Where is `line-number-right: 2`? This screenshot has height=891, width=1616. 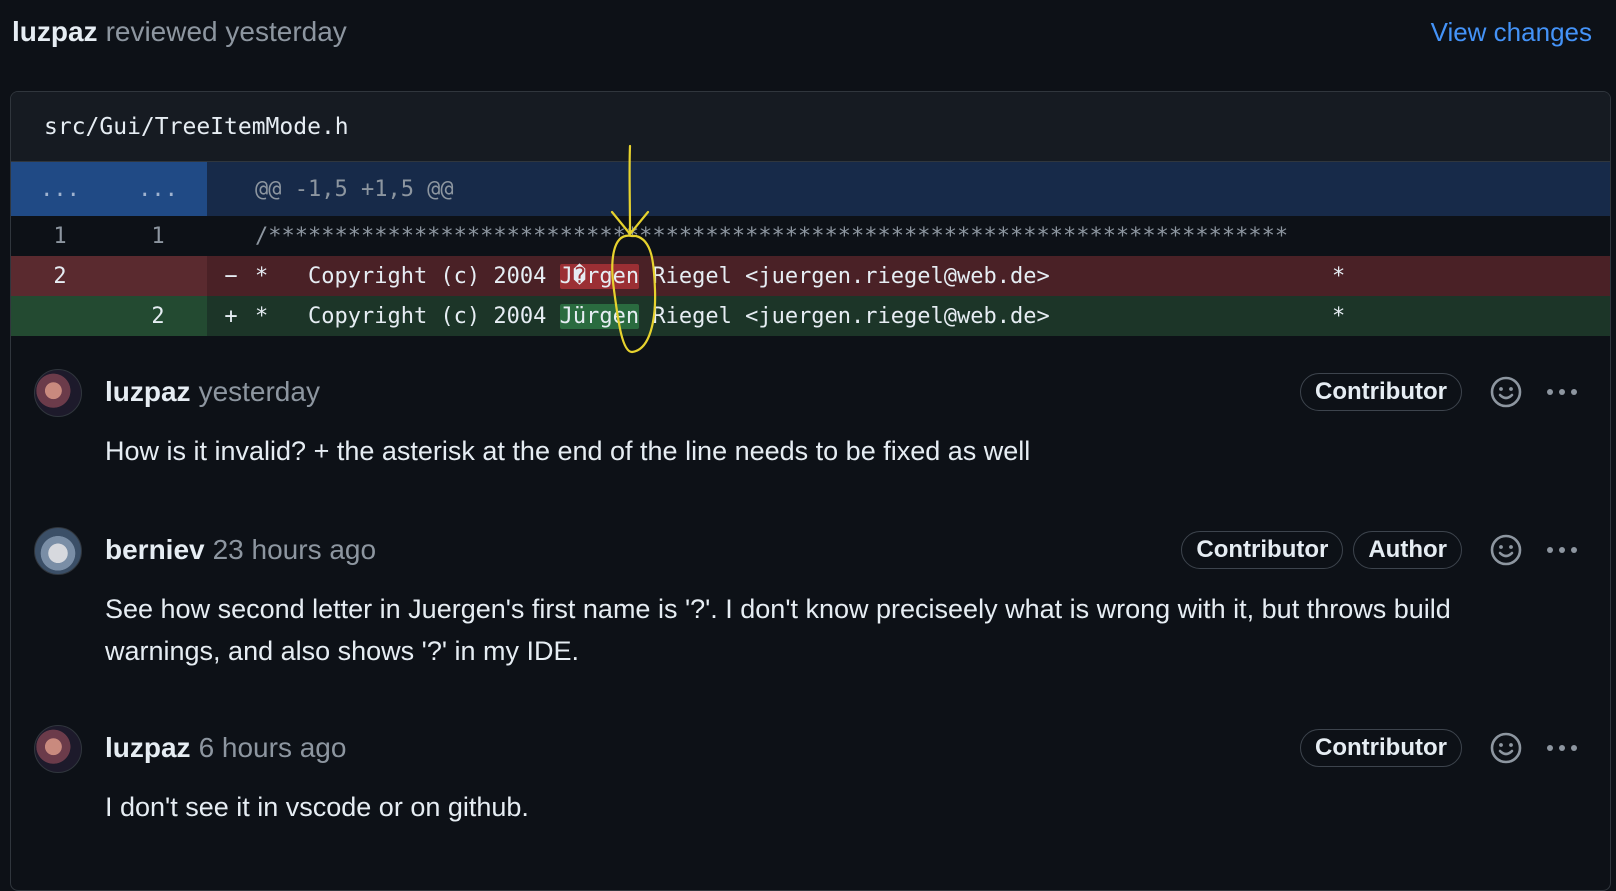
line-number-right: 2 is located at coordinates (158, 316).